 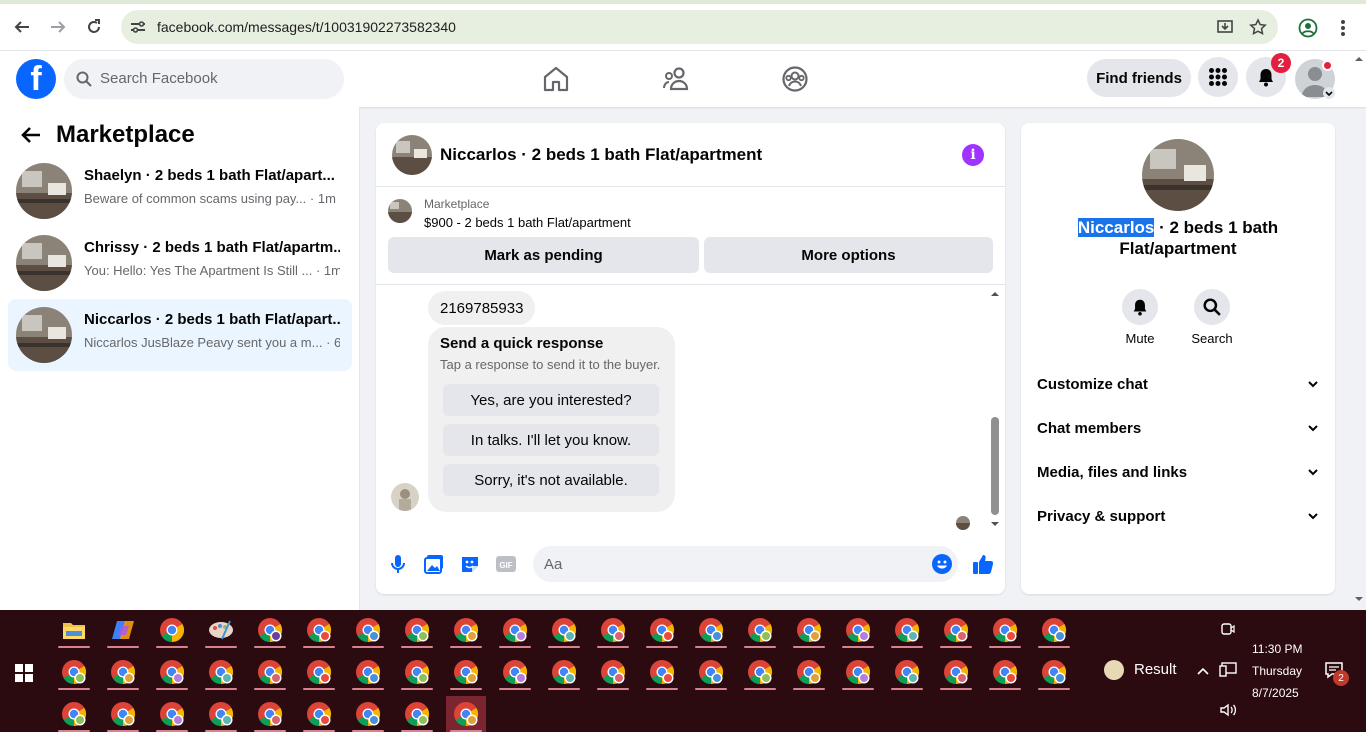 What do you see at coordinates (1114, 670) in the screenshot?
I see `result-icon` at bounding box center [1114, 670].